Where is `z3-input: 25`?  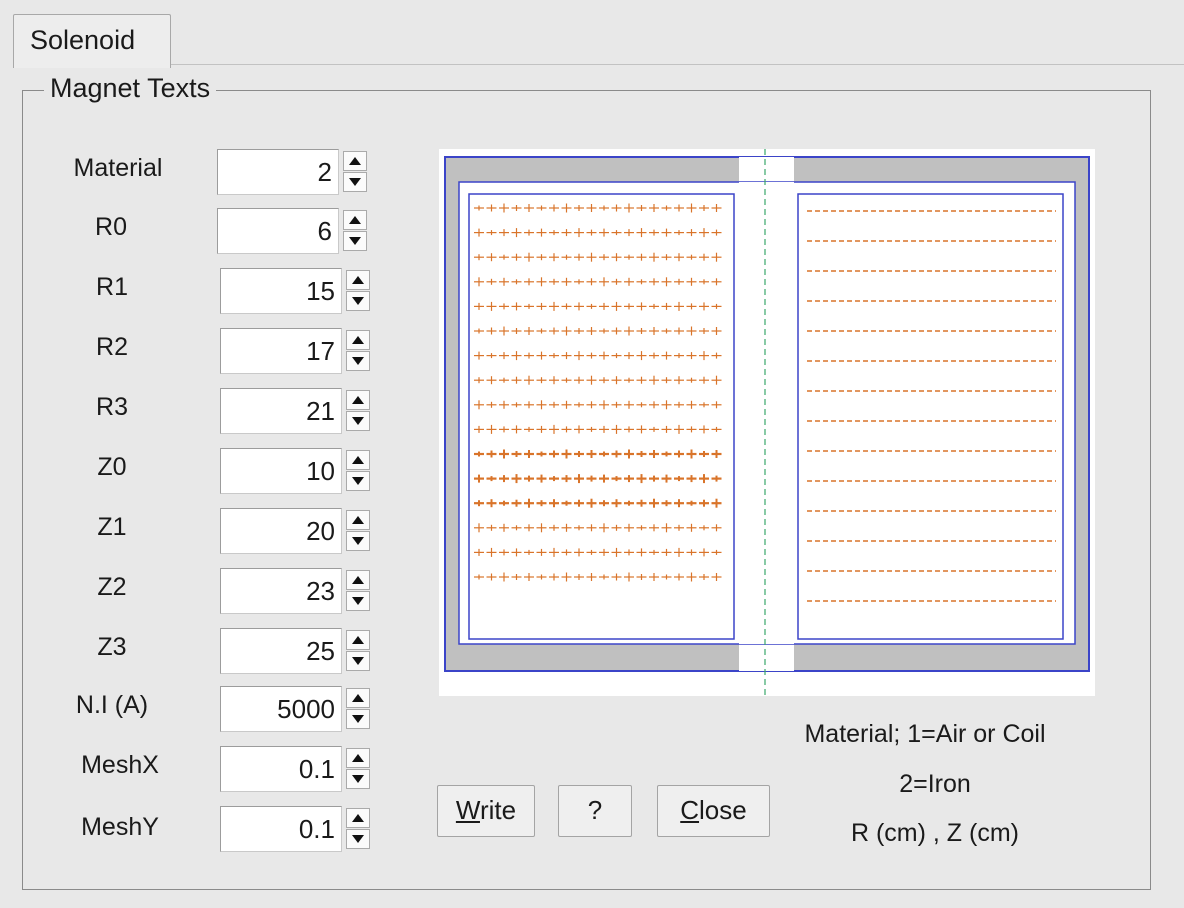 z3-input: 25 is located at coordinates (281, 651).